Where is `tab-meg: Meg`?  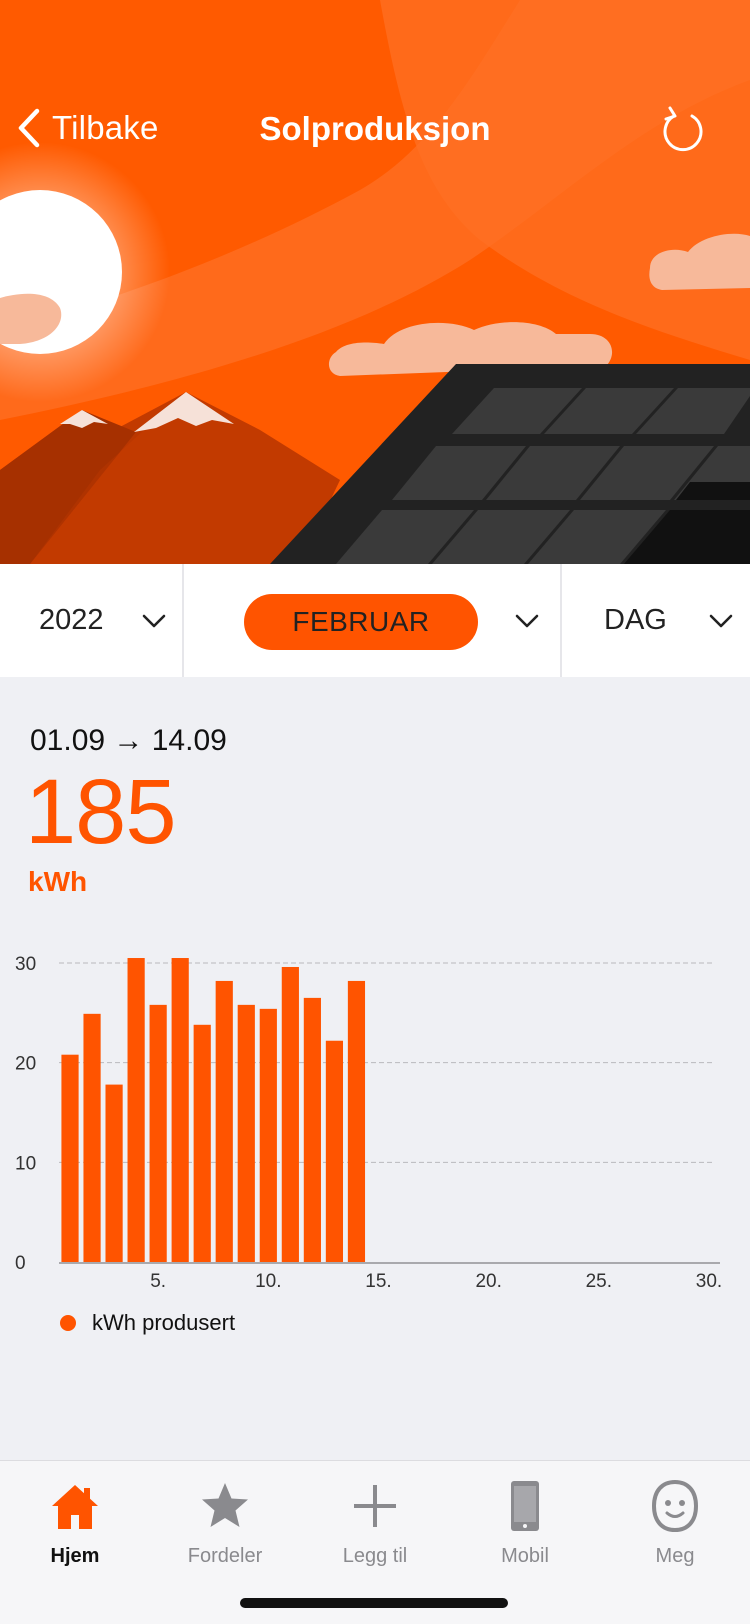
tab-meg: Meg is located at coordinates (675, 1523).